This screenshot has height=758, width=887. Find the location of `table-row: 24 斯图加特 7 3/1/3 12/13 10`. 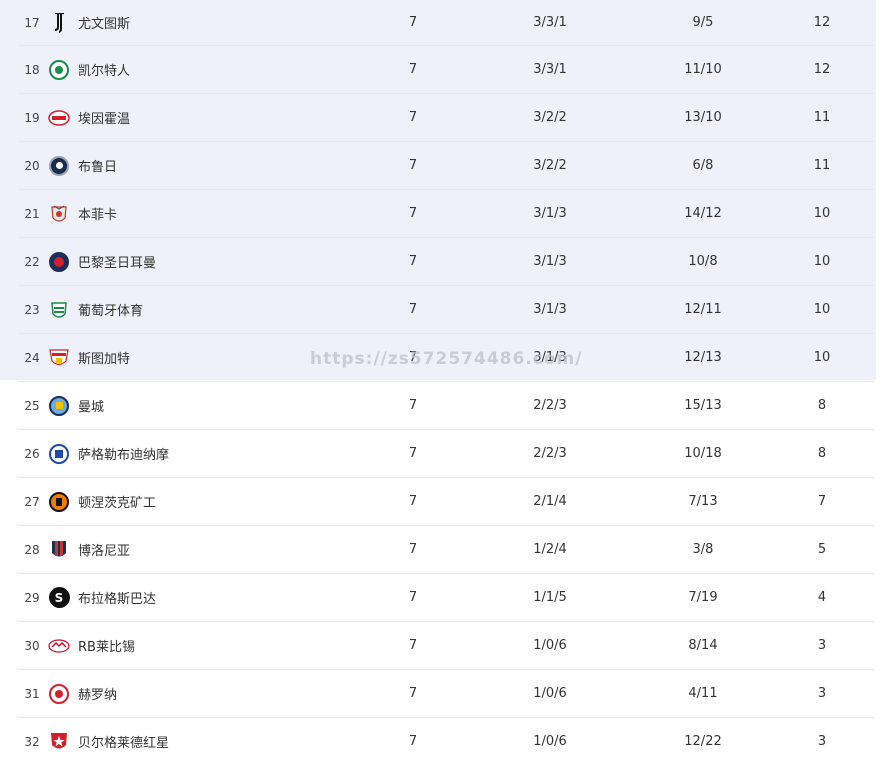

table-row: 24 斯图加特 7 3/1/3 12/13 10 is located at coordinates (446, 358).